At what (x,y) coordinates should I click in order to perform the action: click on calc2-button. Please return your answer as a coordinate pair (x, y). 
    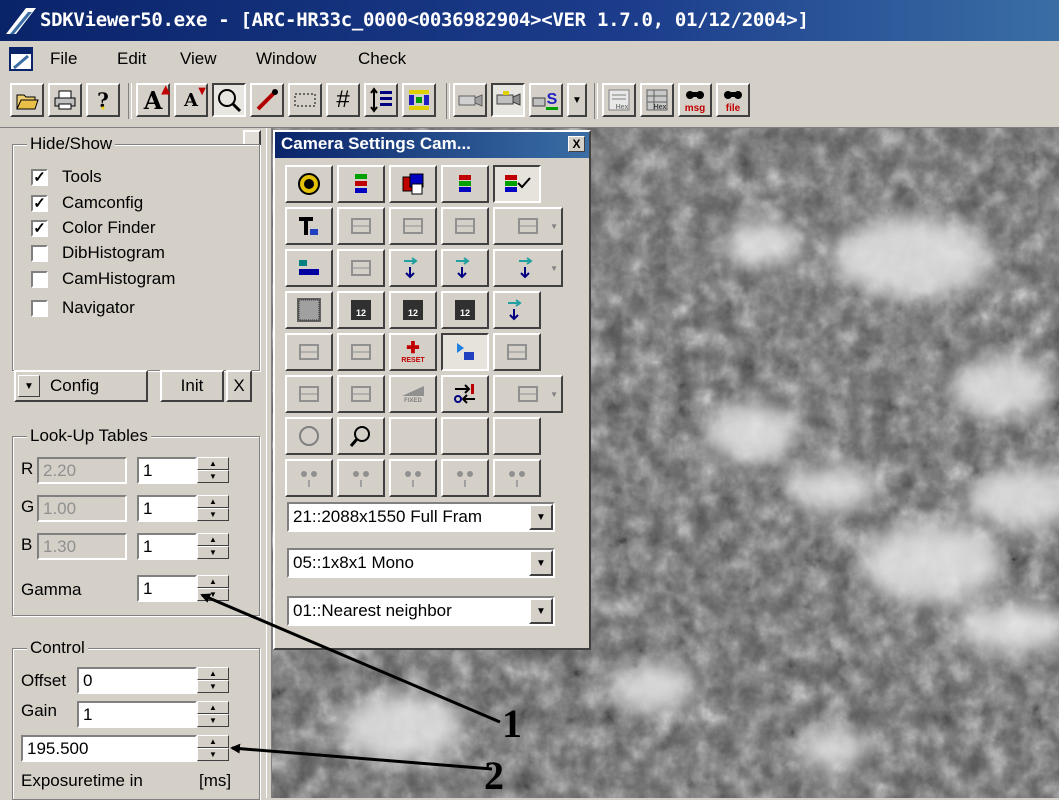
    Looking at the image, I should click on (361, 352).